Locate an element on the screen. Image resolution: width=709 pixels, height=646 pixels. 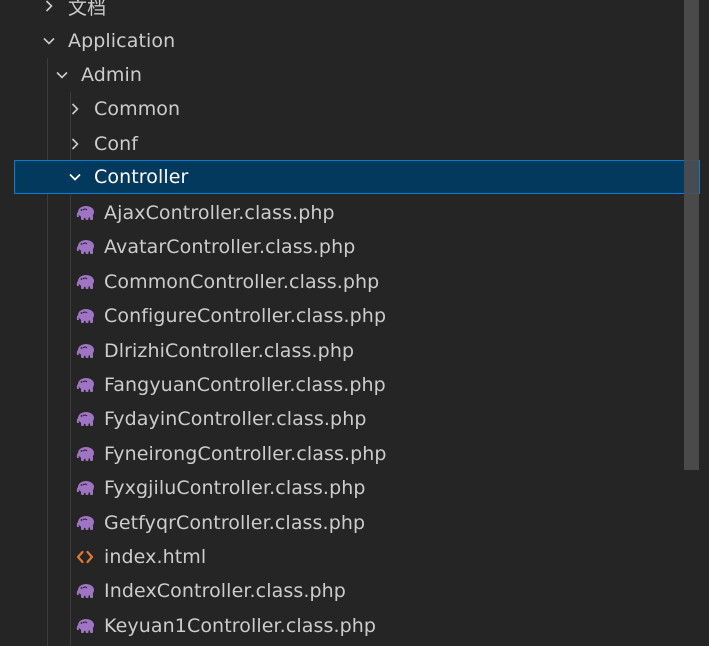
tree-folder-conf: Conf is located at coordinates (342, 144).